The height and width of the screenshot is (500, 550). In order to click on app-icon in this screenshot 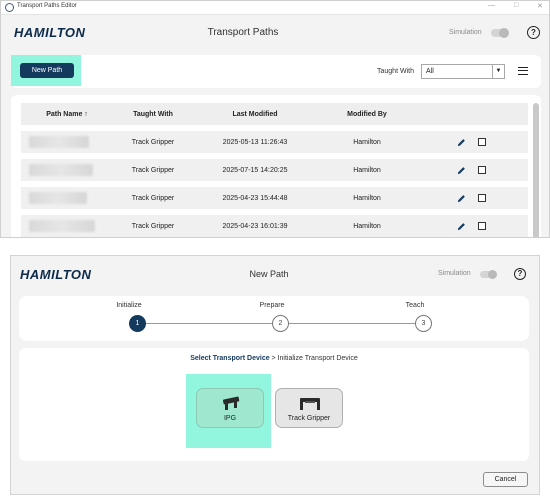, I will do `click(9, 7)`.